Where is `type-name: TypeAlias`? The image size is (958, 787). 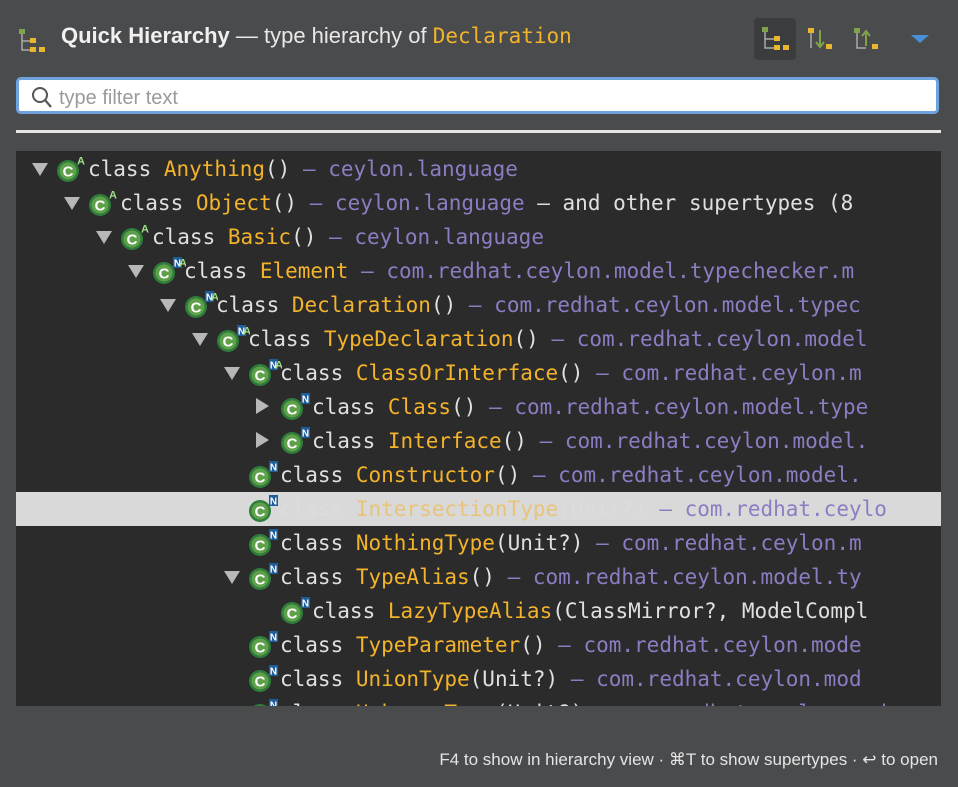 type-name: TypeAlias is located at coordinates (412, 577).